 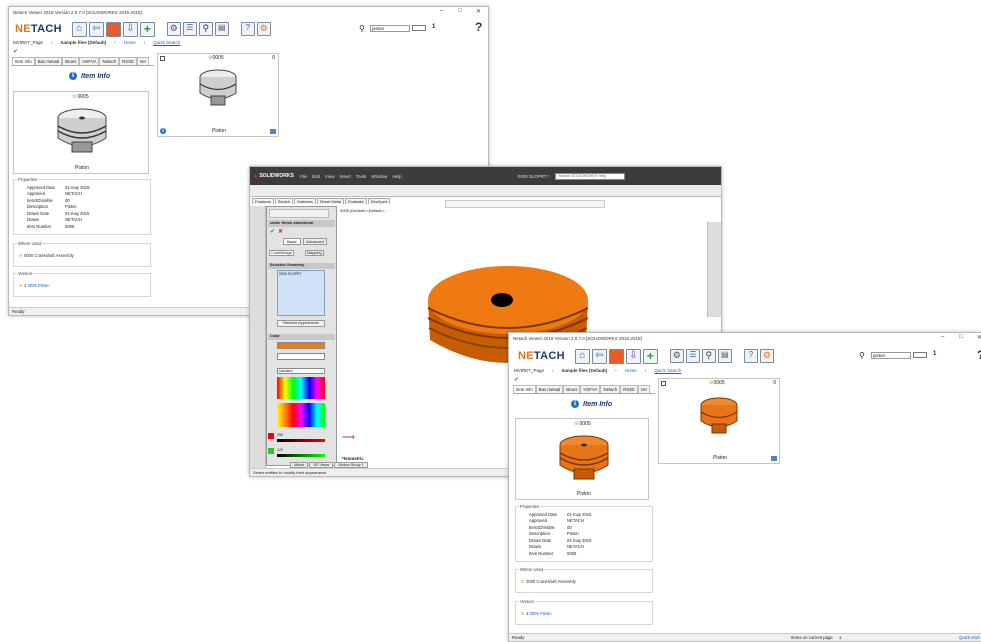 I want to click on info-icon: i, so click(x=163, y=131).